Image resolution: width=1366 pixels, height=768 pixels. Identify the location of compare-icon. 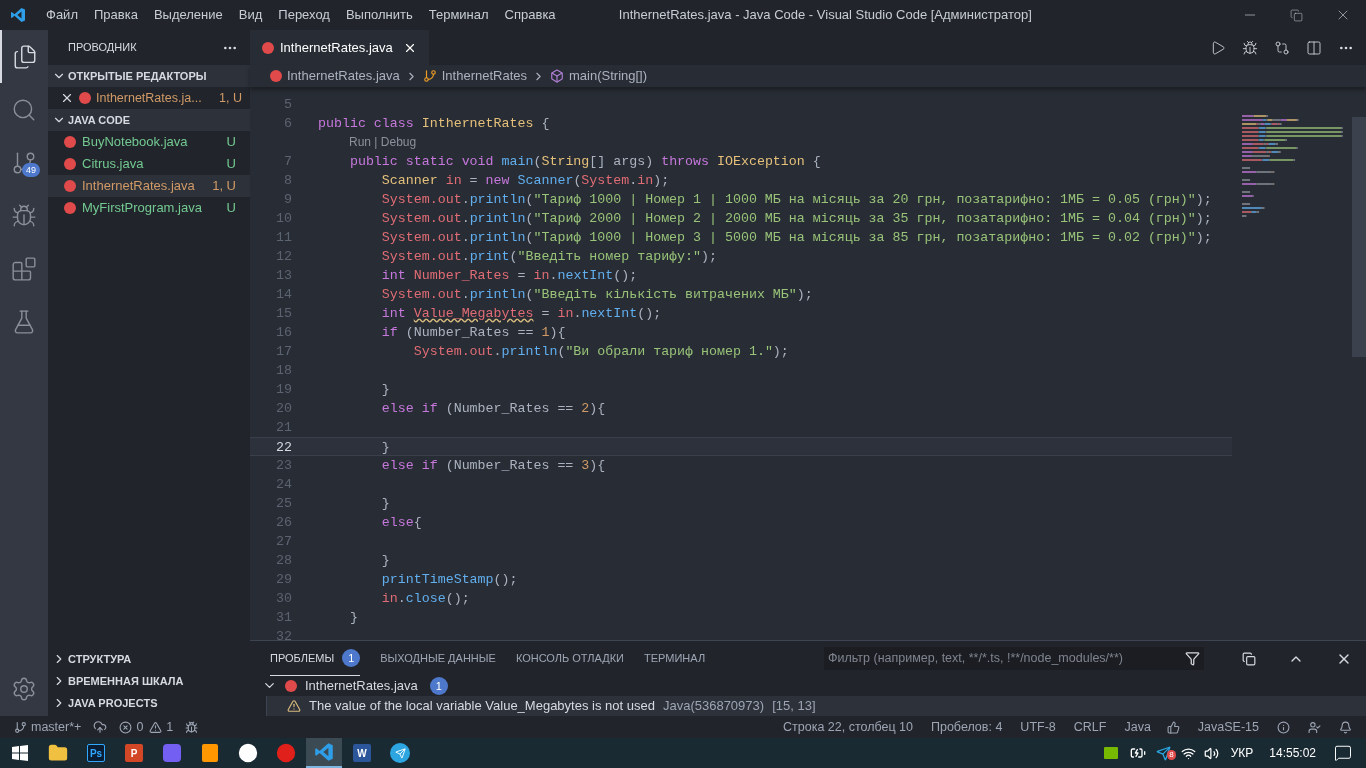
(1282, 47).